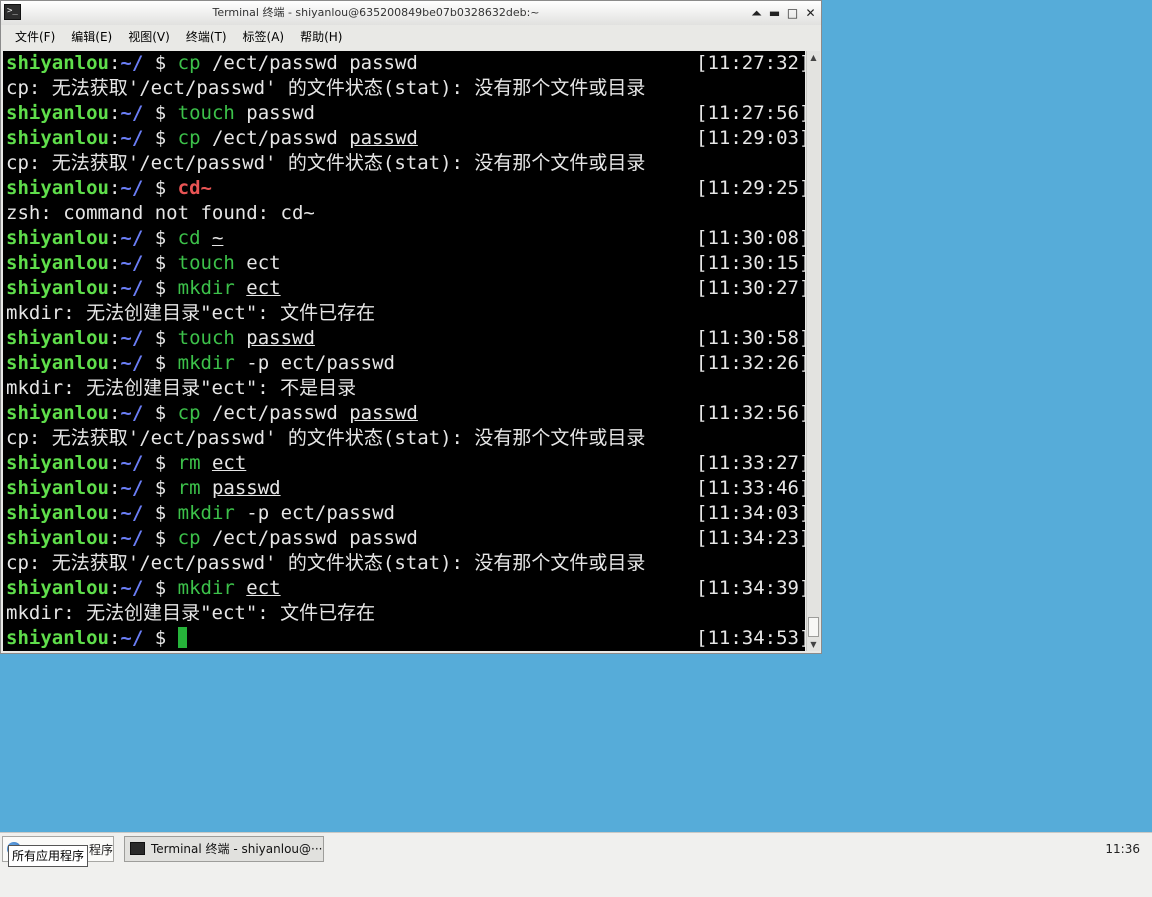  What do you see at coordinates (750, 413) in the screenshot?
I see `prompt-timestamp: [11:32:56]` at bounding box center [750, 413].